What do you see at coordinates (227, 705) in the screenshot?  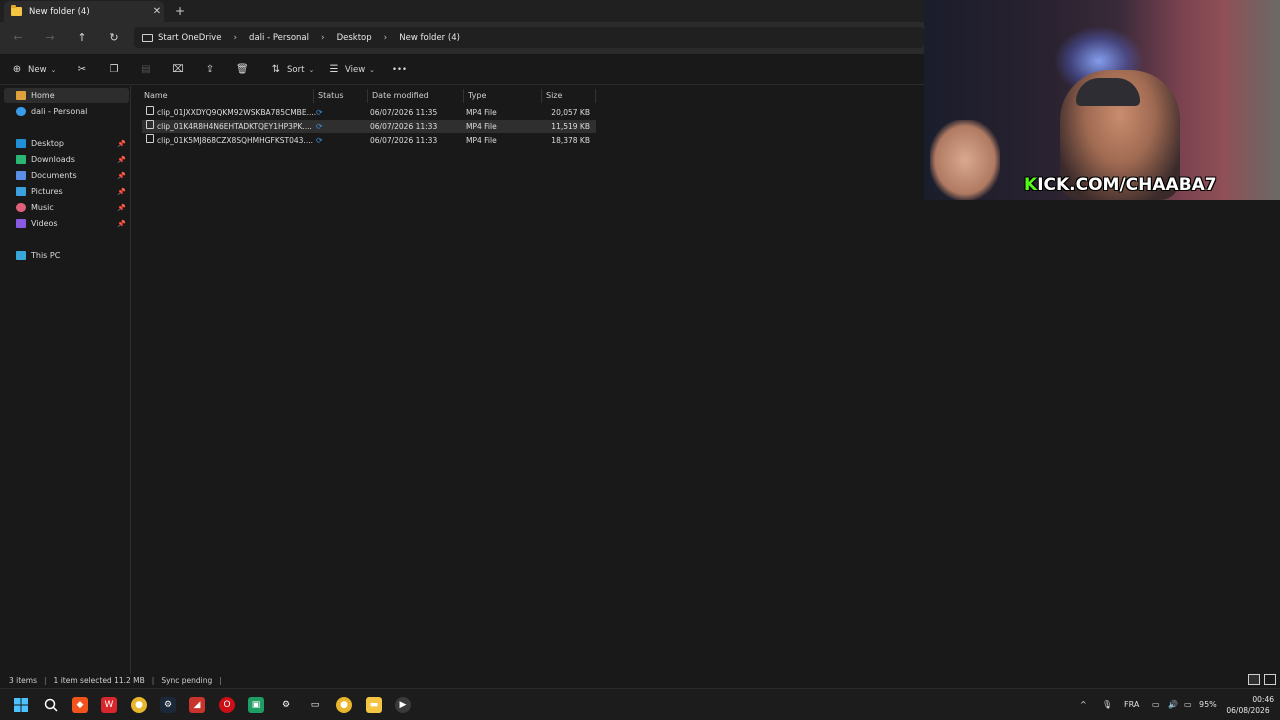 I see `opera-icon: O` at bounding box center [227, 705].